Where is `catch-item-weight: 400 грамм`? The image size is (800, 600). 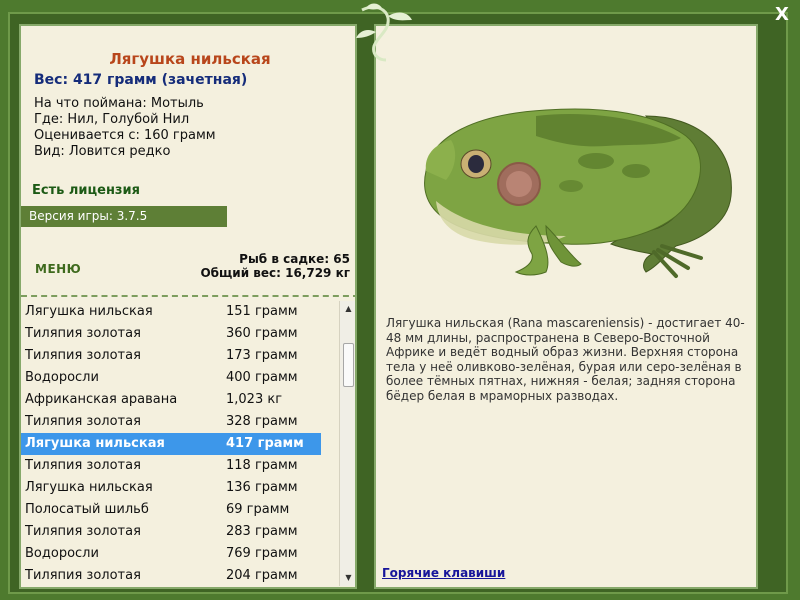 catch-item-weight: 400 грамм is located at coordinates (262, 377).